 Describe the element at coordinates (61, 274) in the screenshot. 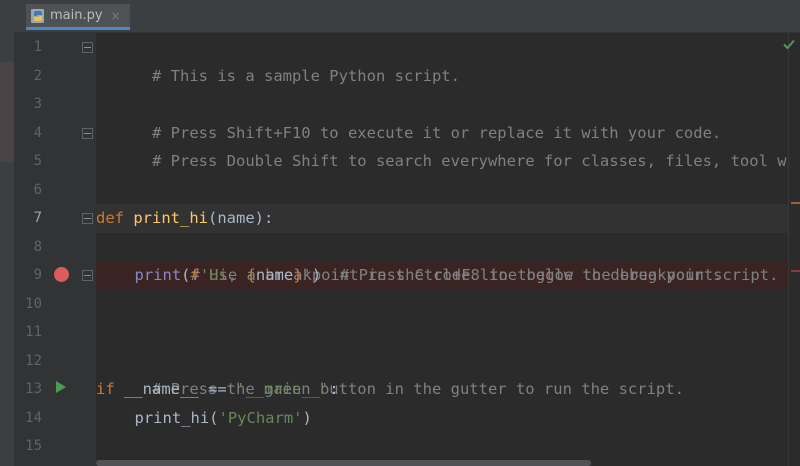

I see `breakpoint-icon` at that location.